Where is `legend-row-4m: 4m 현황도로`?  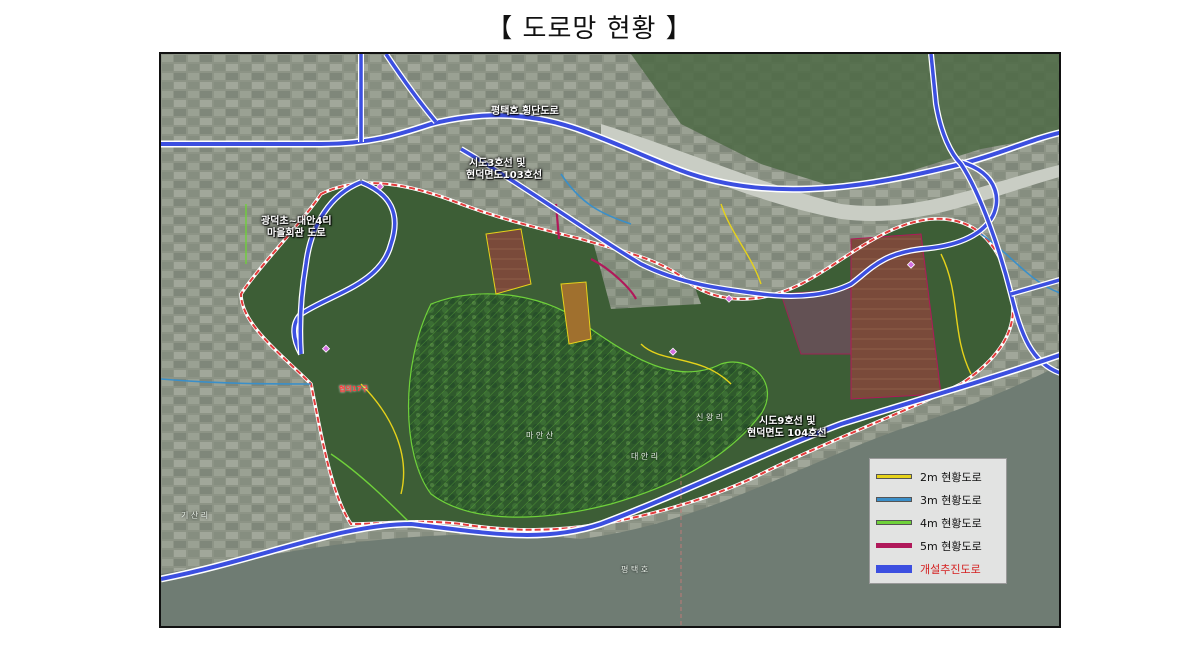
legend-row-4m: 4m 현황도로 is located at coordinates (938, 522).